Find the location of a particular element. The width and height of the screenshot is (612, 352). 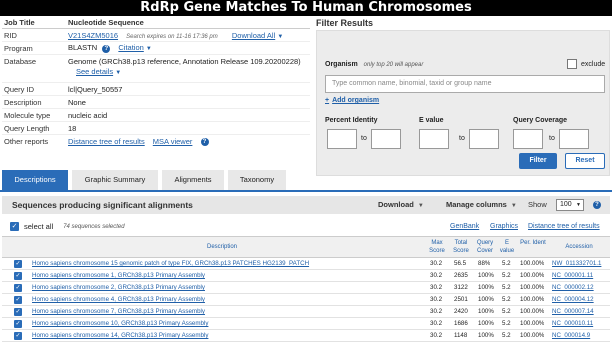

row-query-cover: 100% is located at coordinates (486, 299).